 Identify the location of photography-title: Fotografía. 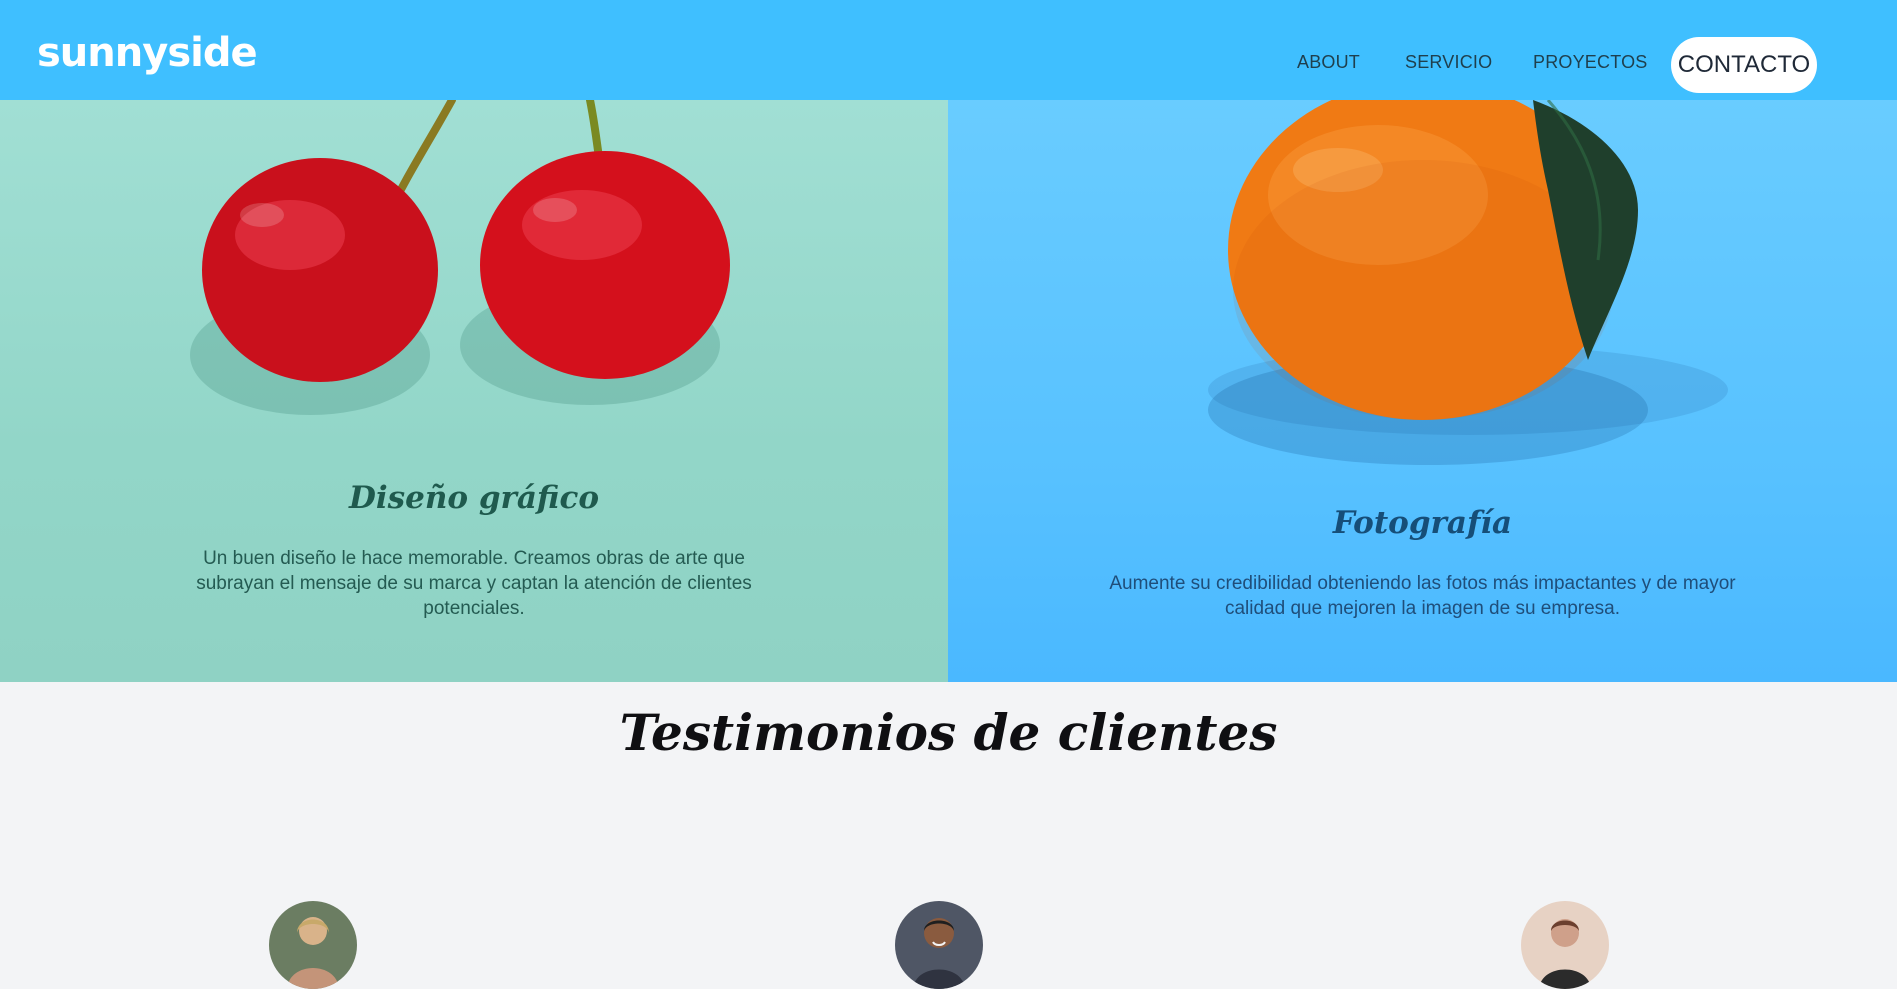
(1422, 523).